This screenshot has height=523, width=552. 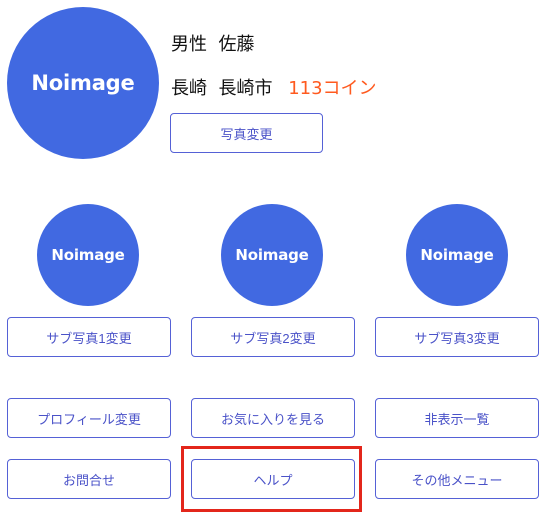 What do you see at coordinates (271, 479) in the screenshot?
I see `help-highlight-box` at bounding box center [271, 479].